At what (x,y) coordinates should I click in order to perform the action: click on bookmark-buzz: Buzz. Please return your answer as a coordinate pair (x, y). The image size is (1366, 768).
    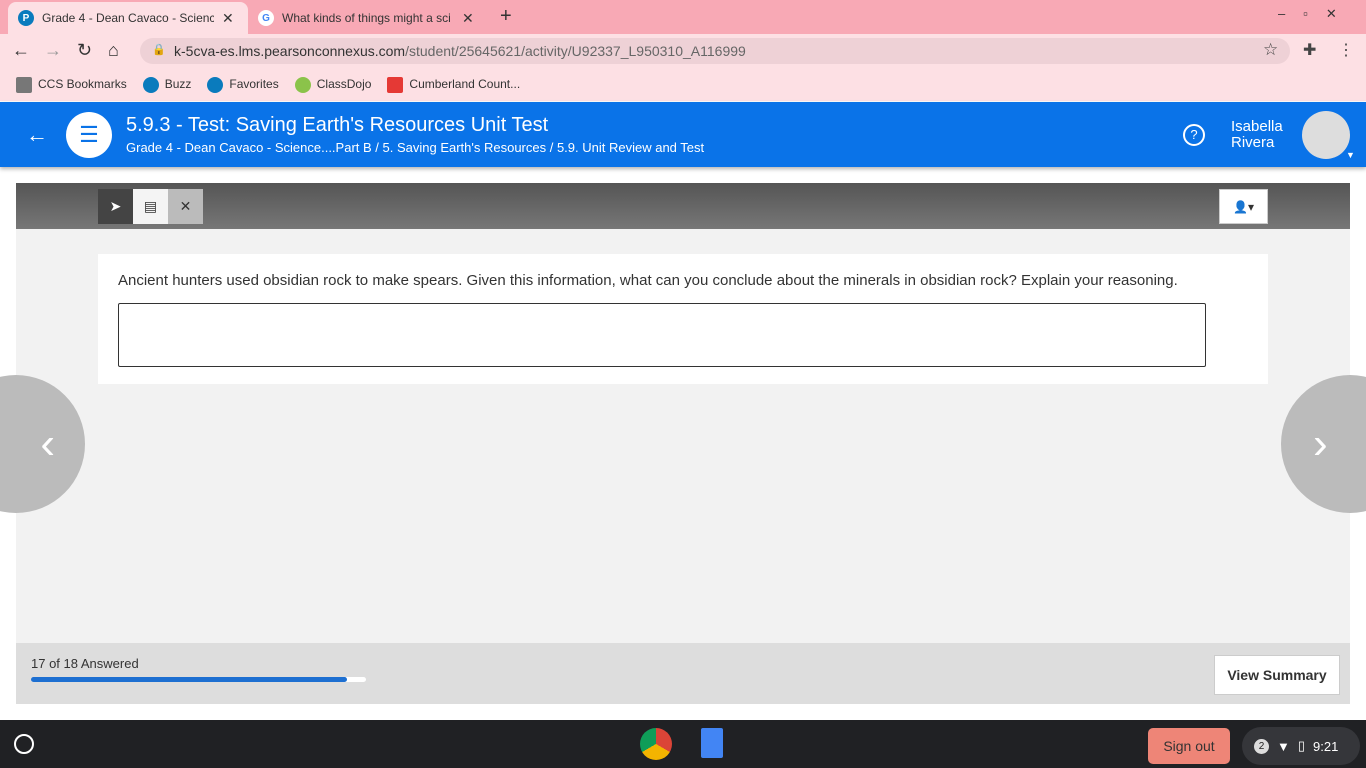
    Looking at the image, I should click on (167, 84).